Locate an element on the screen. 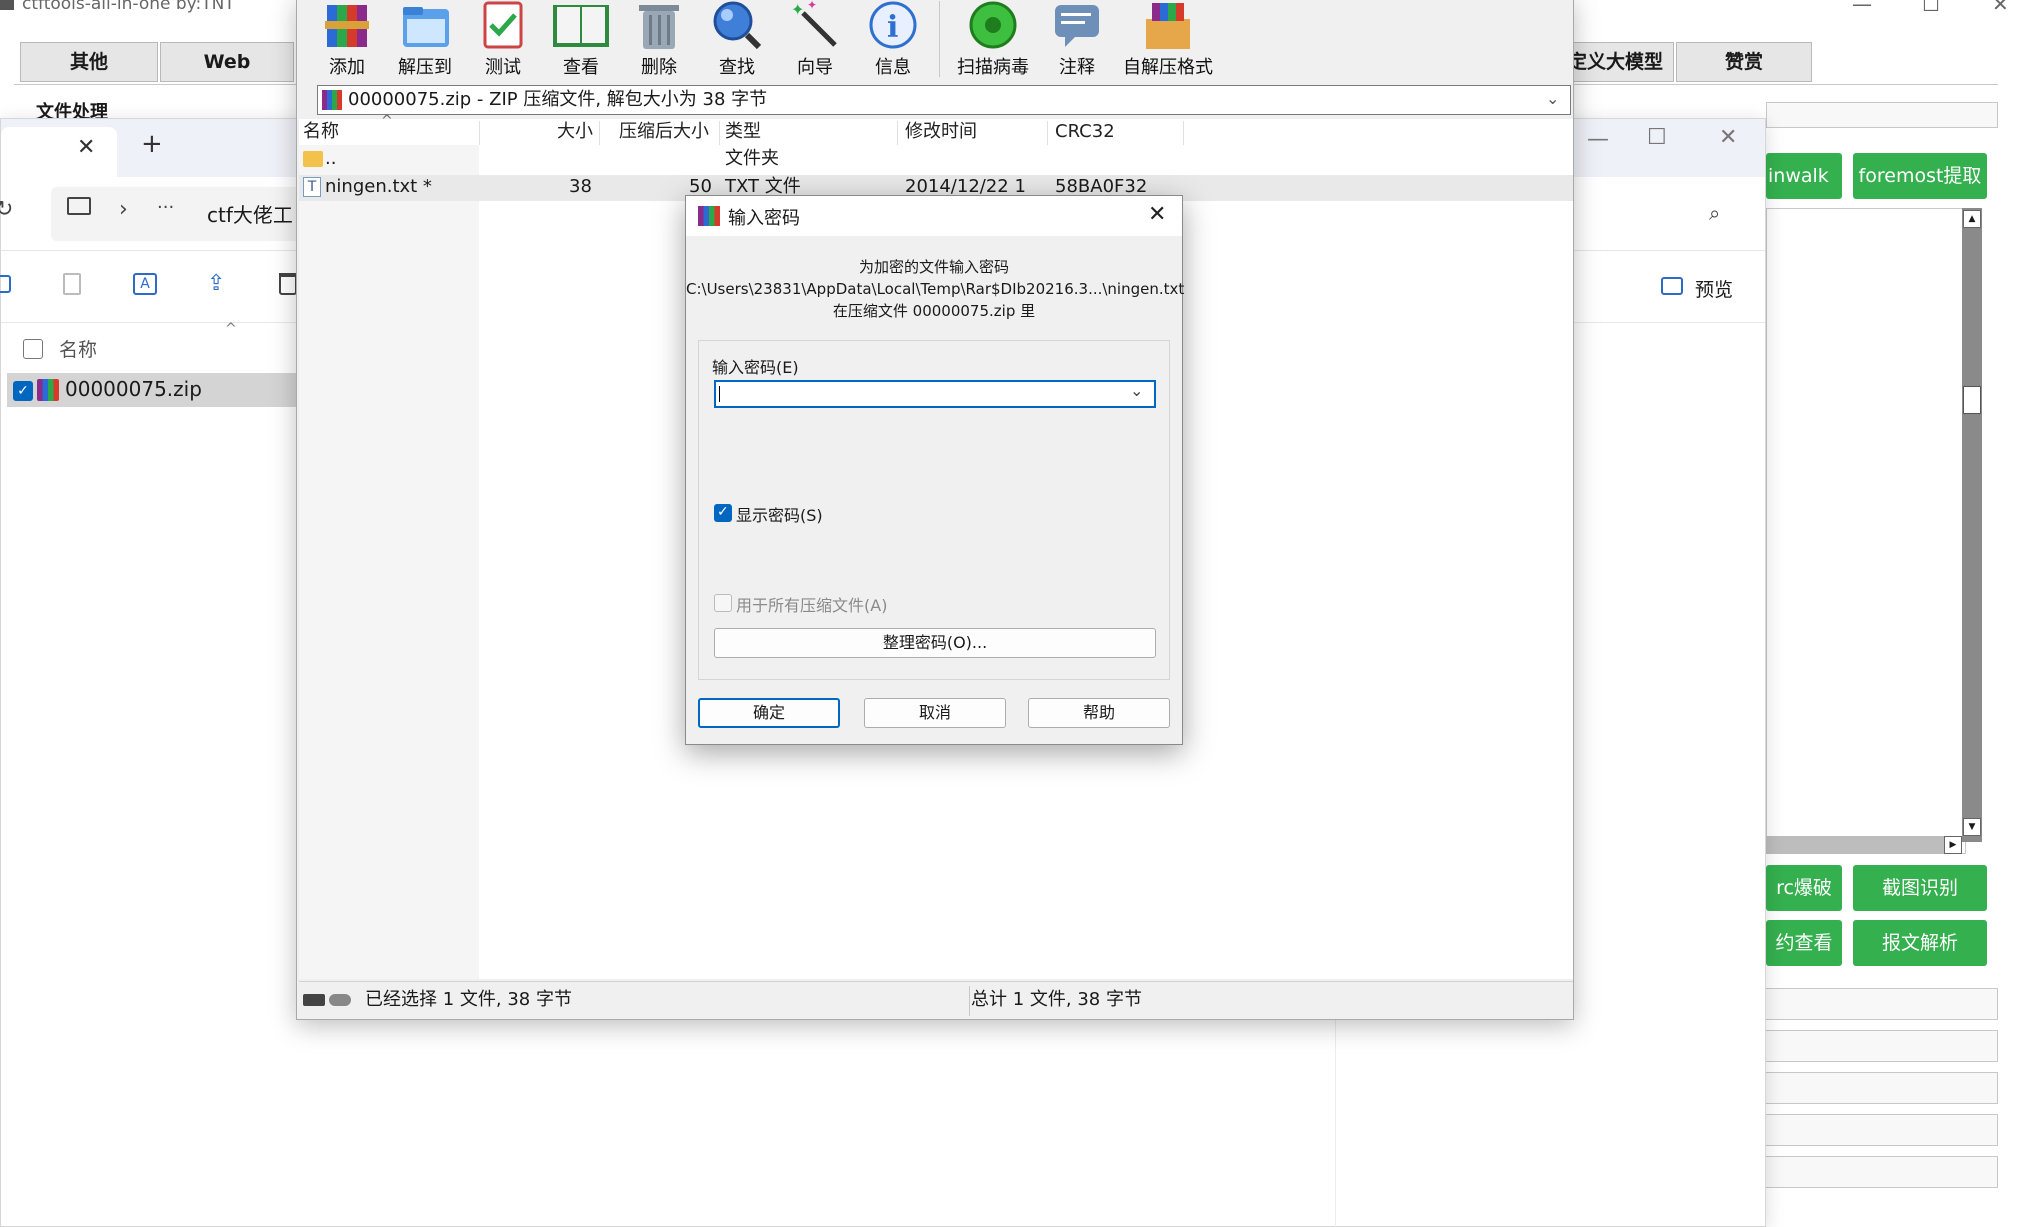 This screenshot has height=1227, width=2028. binwalk-button: inwalk is located at coordinates (1804, 176).